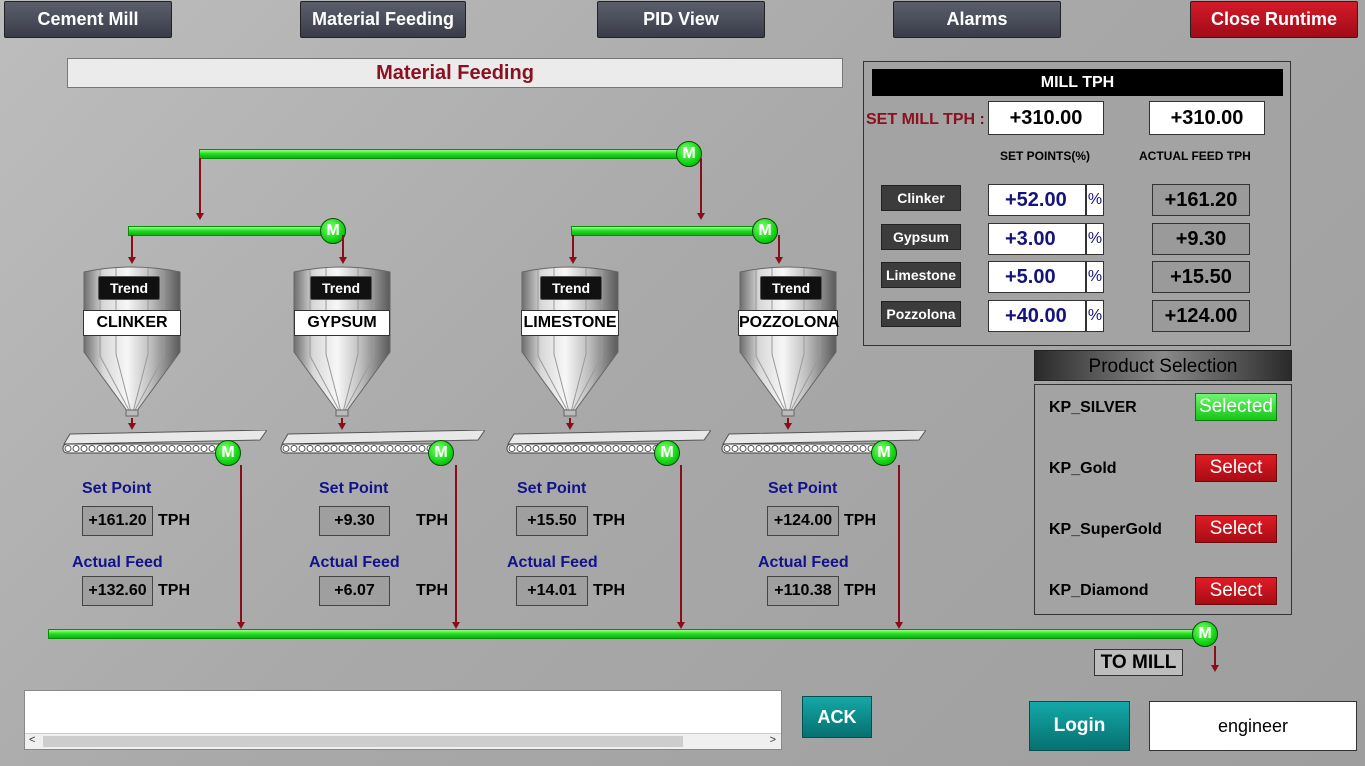 The height and width of the screenshot is (766, 1365). I want to click on set-point-pct-gypsum: +3.00, so click(1037, 239).